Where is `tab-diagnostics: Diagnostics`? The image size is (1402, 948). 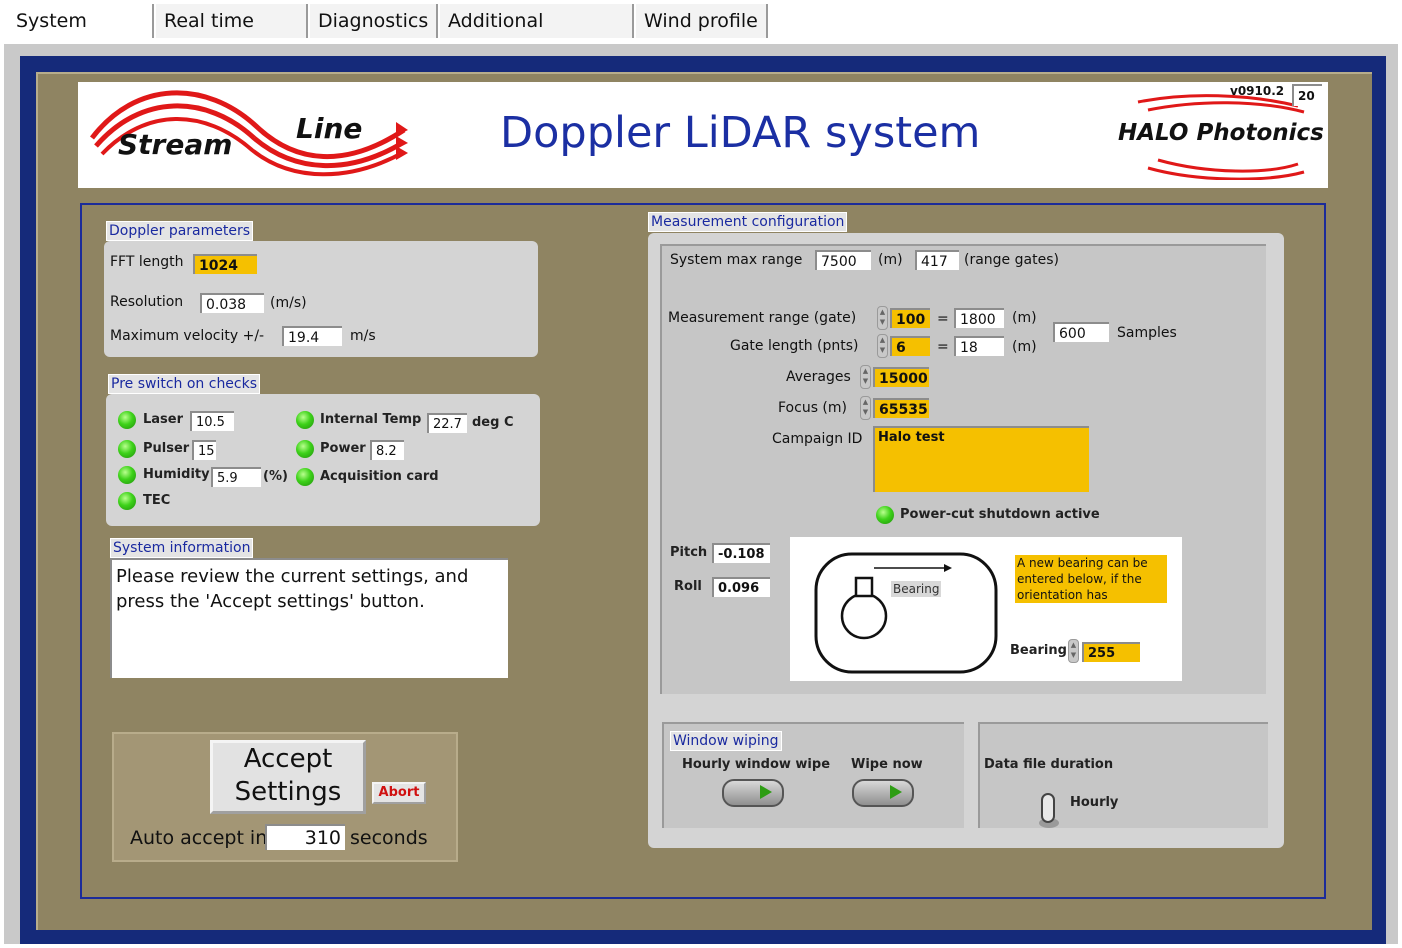
tab-diagnostics: Diagnostics is located at coordinates (374, 21).